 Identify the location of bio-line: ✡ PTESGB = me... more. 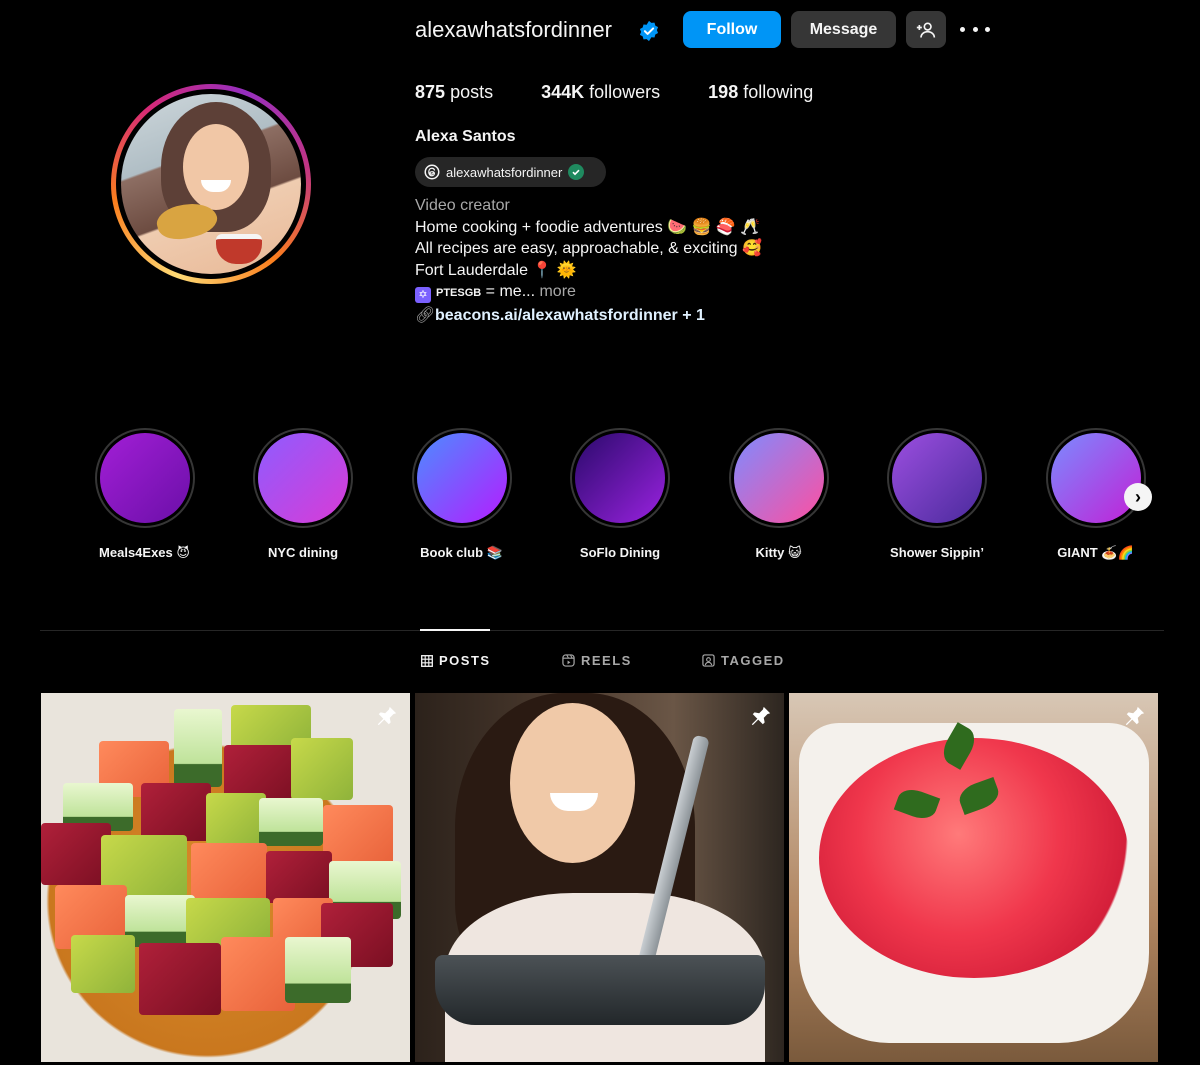
(588, 293).